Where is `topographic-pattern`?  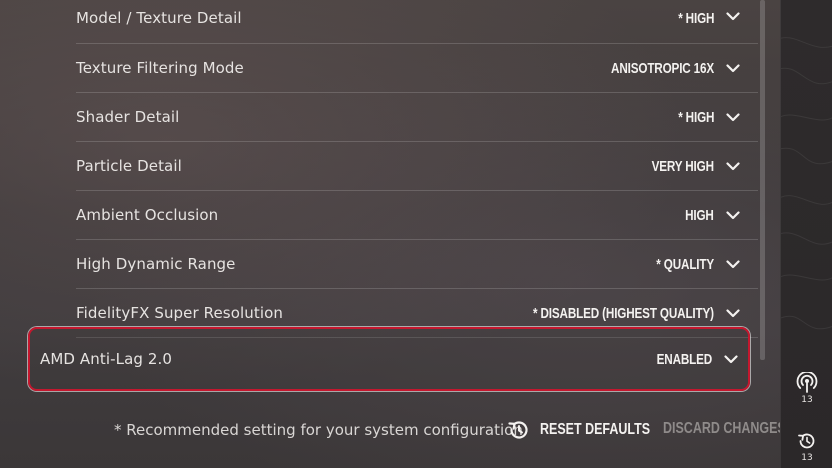
topographic-pattern is located at coordinates (806, 183).